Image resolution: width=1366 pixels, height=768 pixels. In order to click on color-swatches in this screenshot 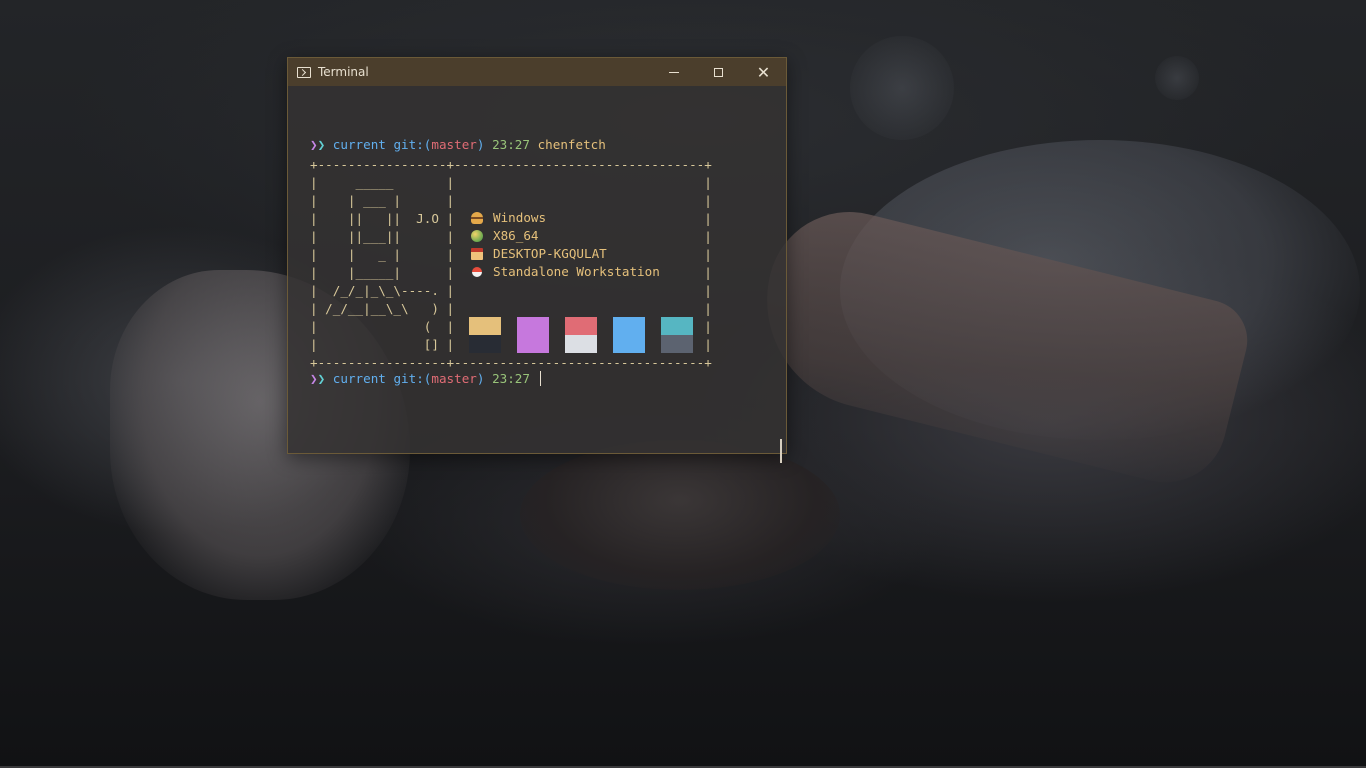, I will do `click(581, 335)`.